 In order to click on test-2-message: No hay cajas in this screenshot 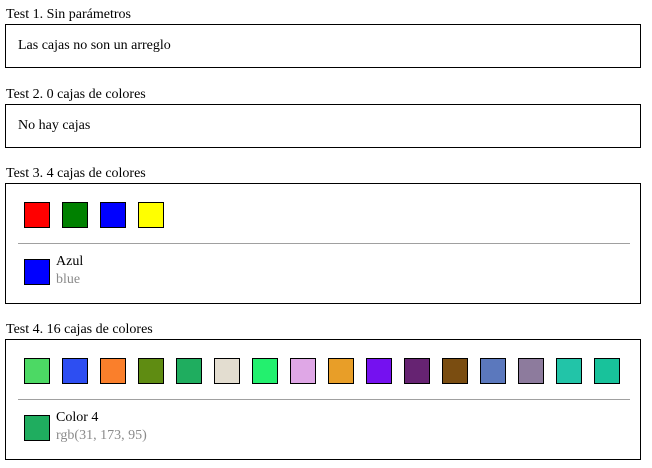, I will do `click(54, 125)`.